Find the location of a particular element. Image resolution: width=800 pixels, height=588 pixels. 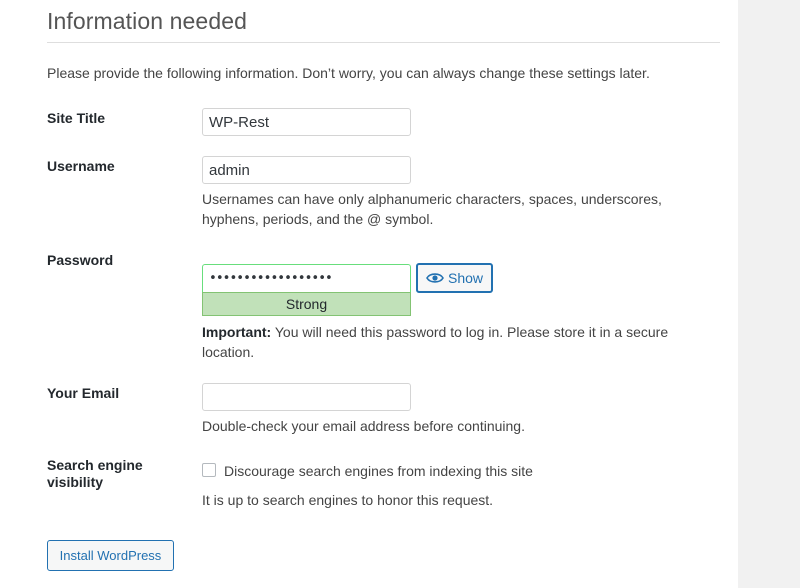

search-visibility-label-line: Search engine is located at coordinates (95, 465).